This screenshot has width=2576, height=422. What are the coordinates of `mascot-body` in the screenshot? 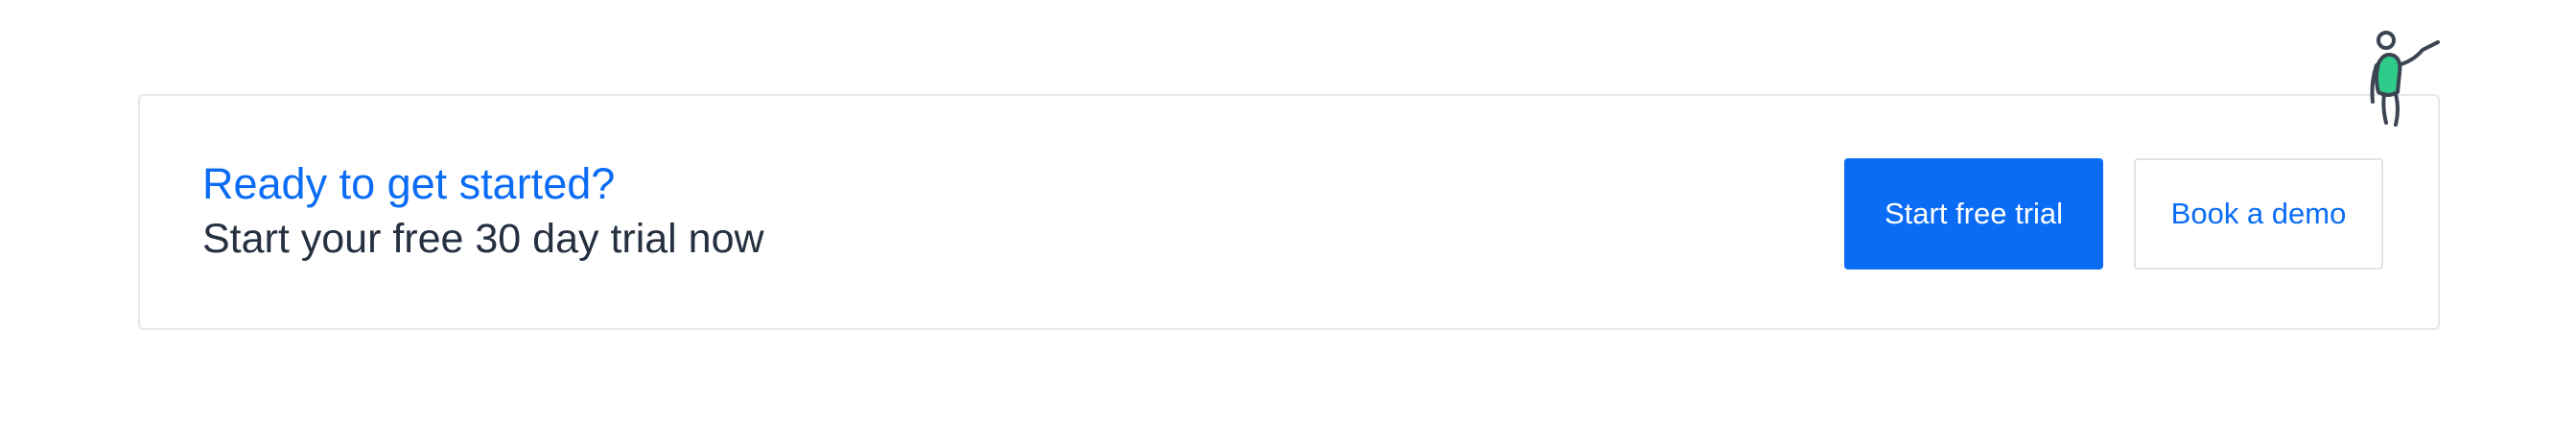 It's located at (2388, 75).